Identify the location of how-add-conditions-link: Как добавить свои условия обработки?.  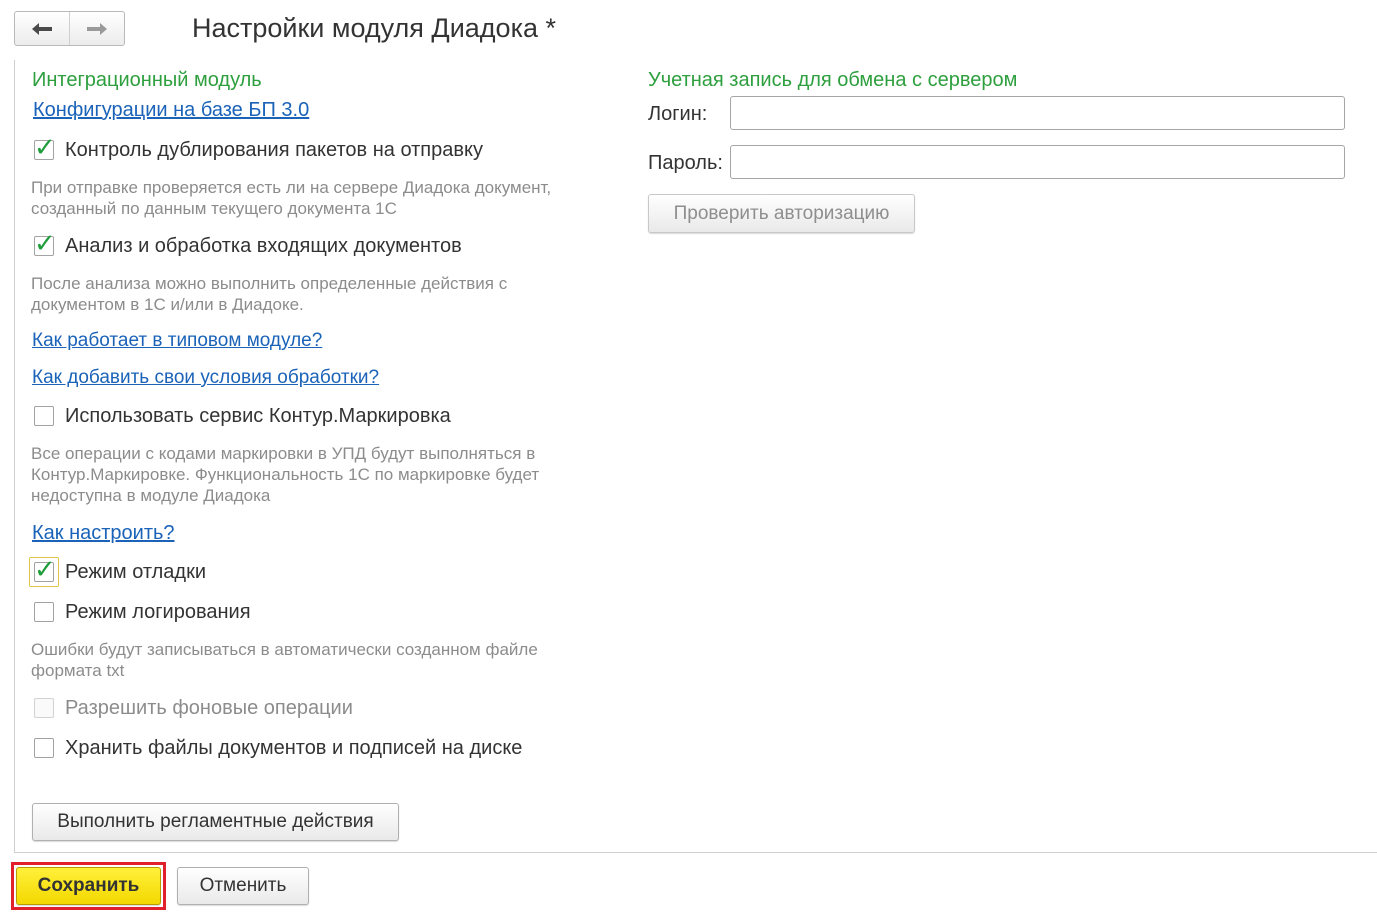
(205, 378).